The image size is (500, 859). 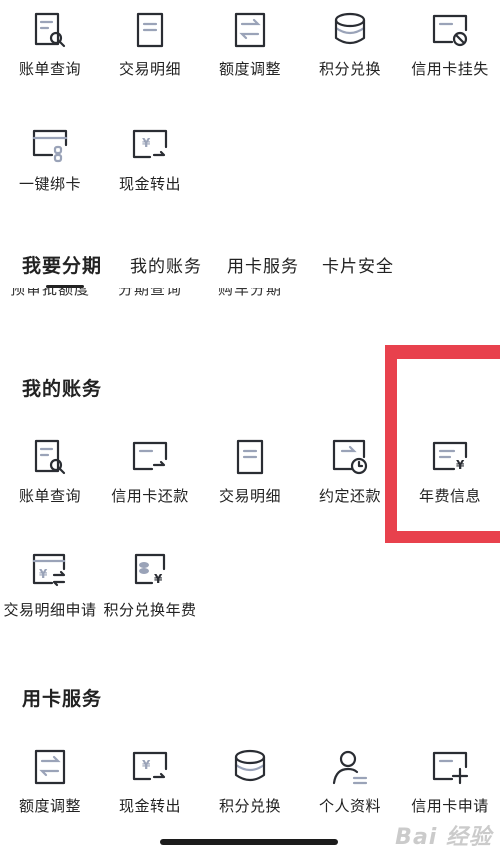 I want to click on watermark: Bai 经验, so click(x=443, y=837).